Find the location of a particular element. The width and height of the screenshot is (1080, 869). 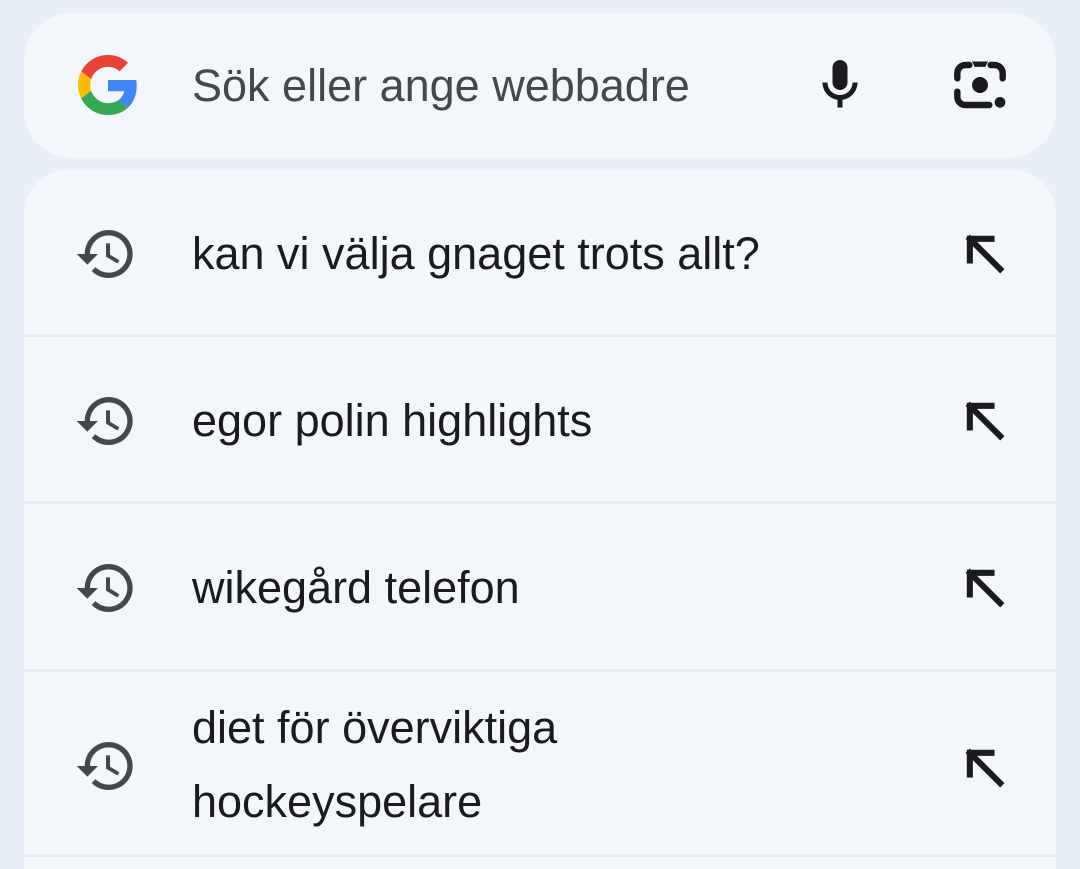

divider is located at coordinates (540, 855).